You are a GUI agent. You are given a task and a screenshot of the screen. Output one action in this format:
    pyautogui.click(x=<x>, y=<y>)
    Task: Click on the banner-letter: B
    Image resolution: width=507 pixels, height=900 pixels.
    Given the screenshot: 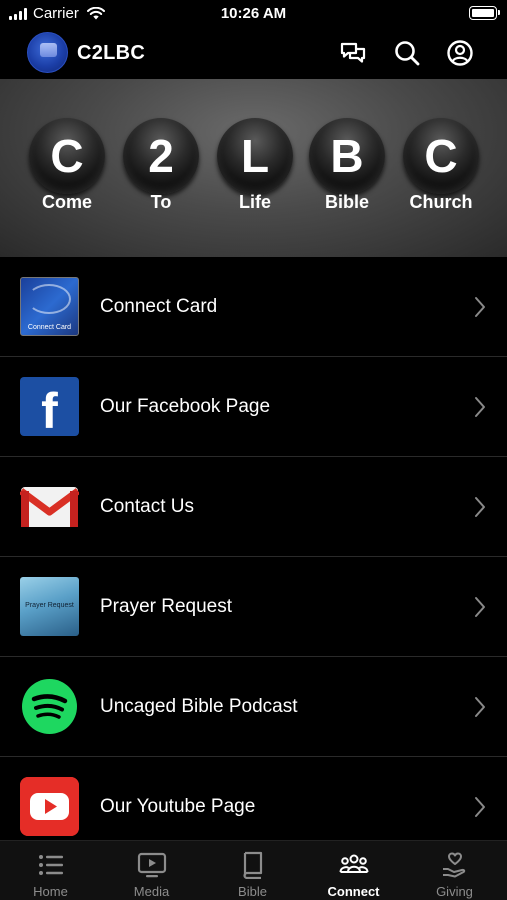 What is the action you would take?
    pyautogui.click(x=347, y=156)
    